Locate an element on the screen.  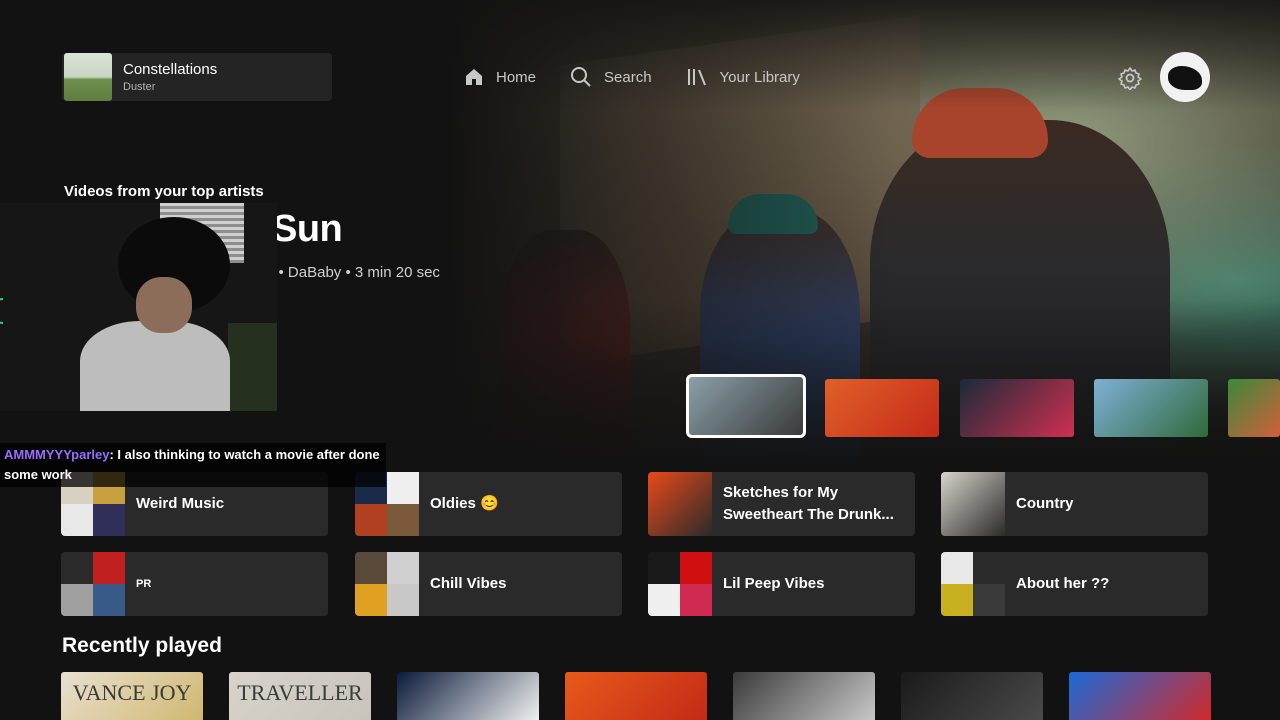
nav-home-label: Home is located at coordinates (516, 77).